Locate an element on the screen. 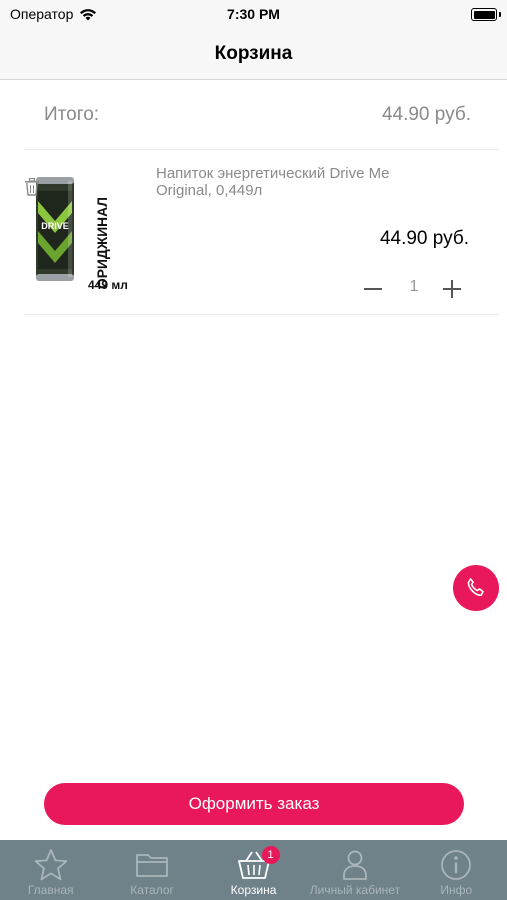 The image size is (507, 900). star-icon is located at coordinates (51, 865).